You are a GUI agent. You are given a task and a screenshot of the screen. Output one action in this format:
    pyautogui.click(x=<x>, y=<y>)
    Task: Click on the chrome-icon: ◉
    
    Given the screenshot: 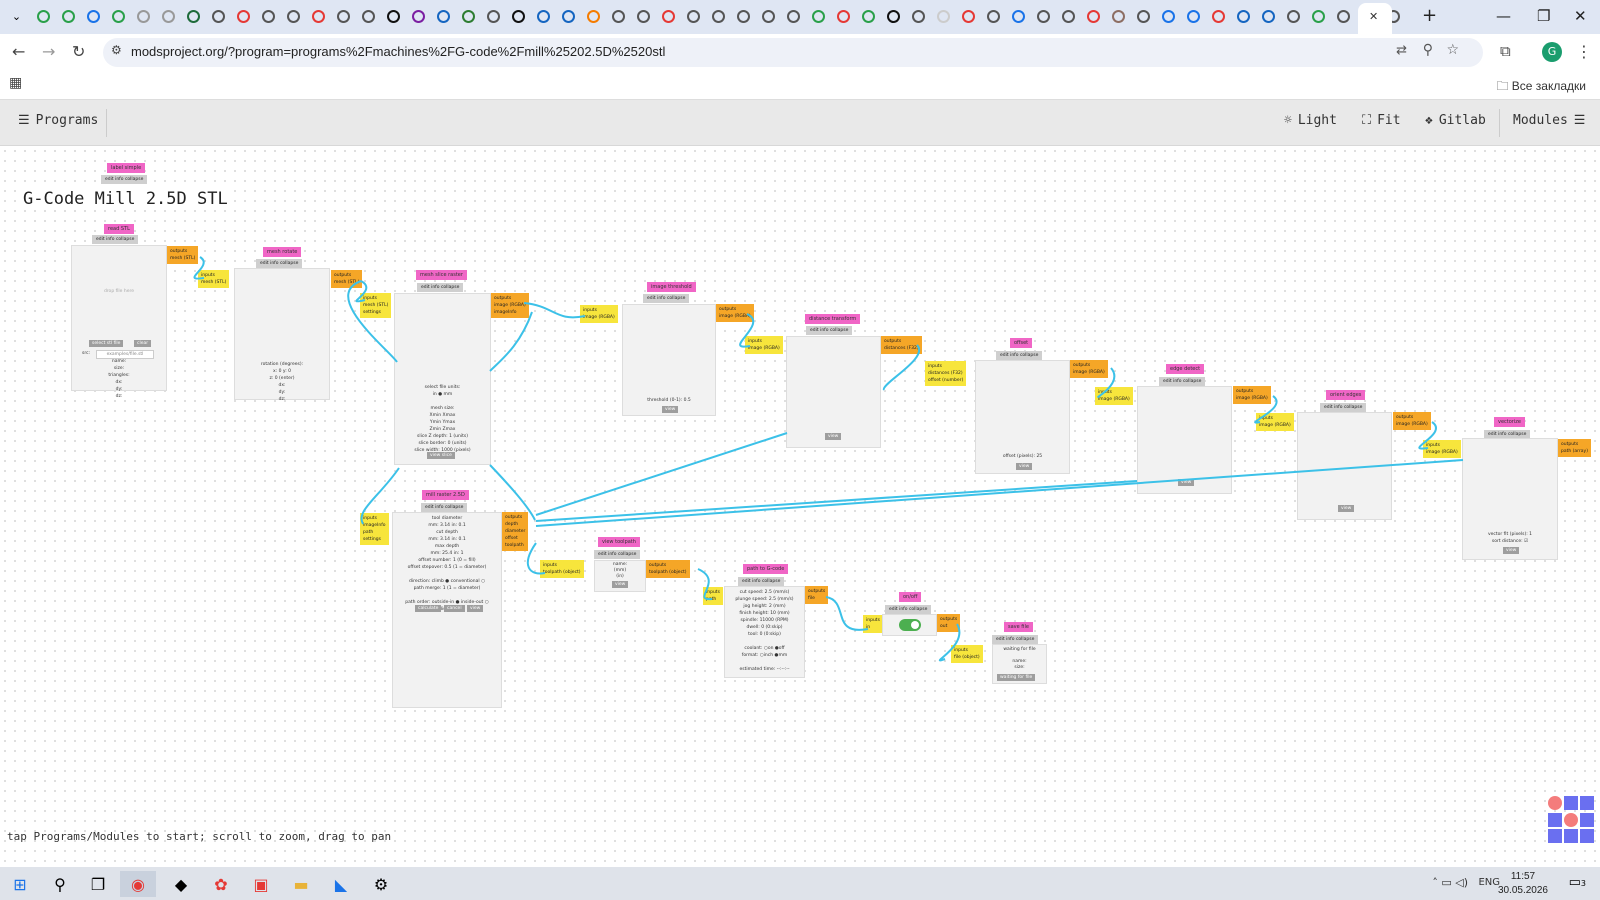 What is the action you would take?
    pyautogui.click(x=138, y=884)
    